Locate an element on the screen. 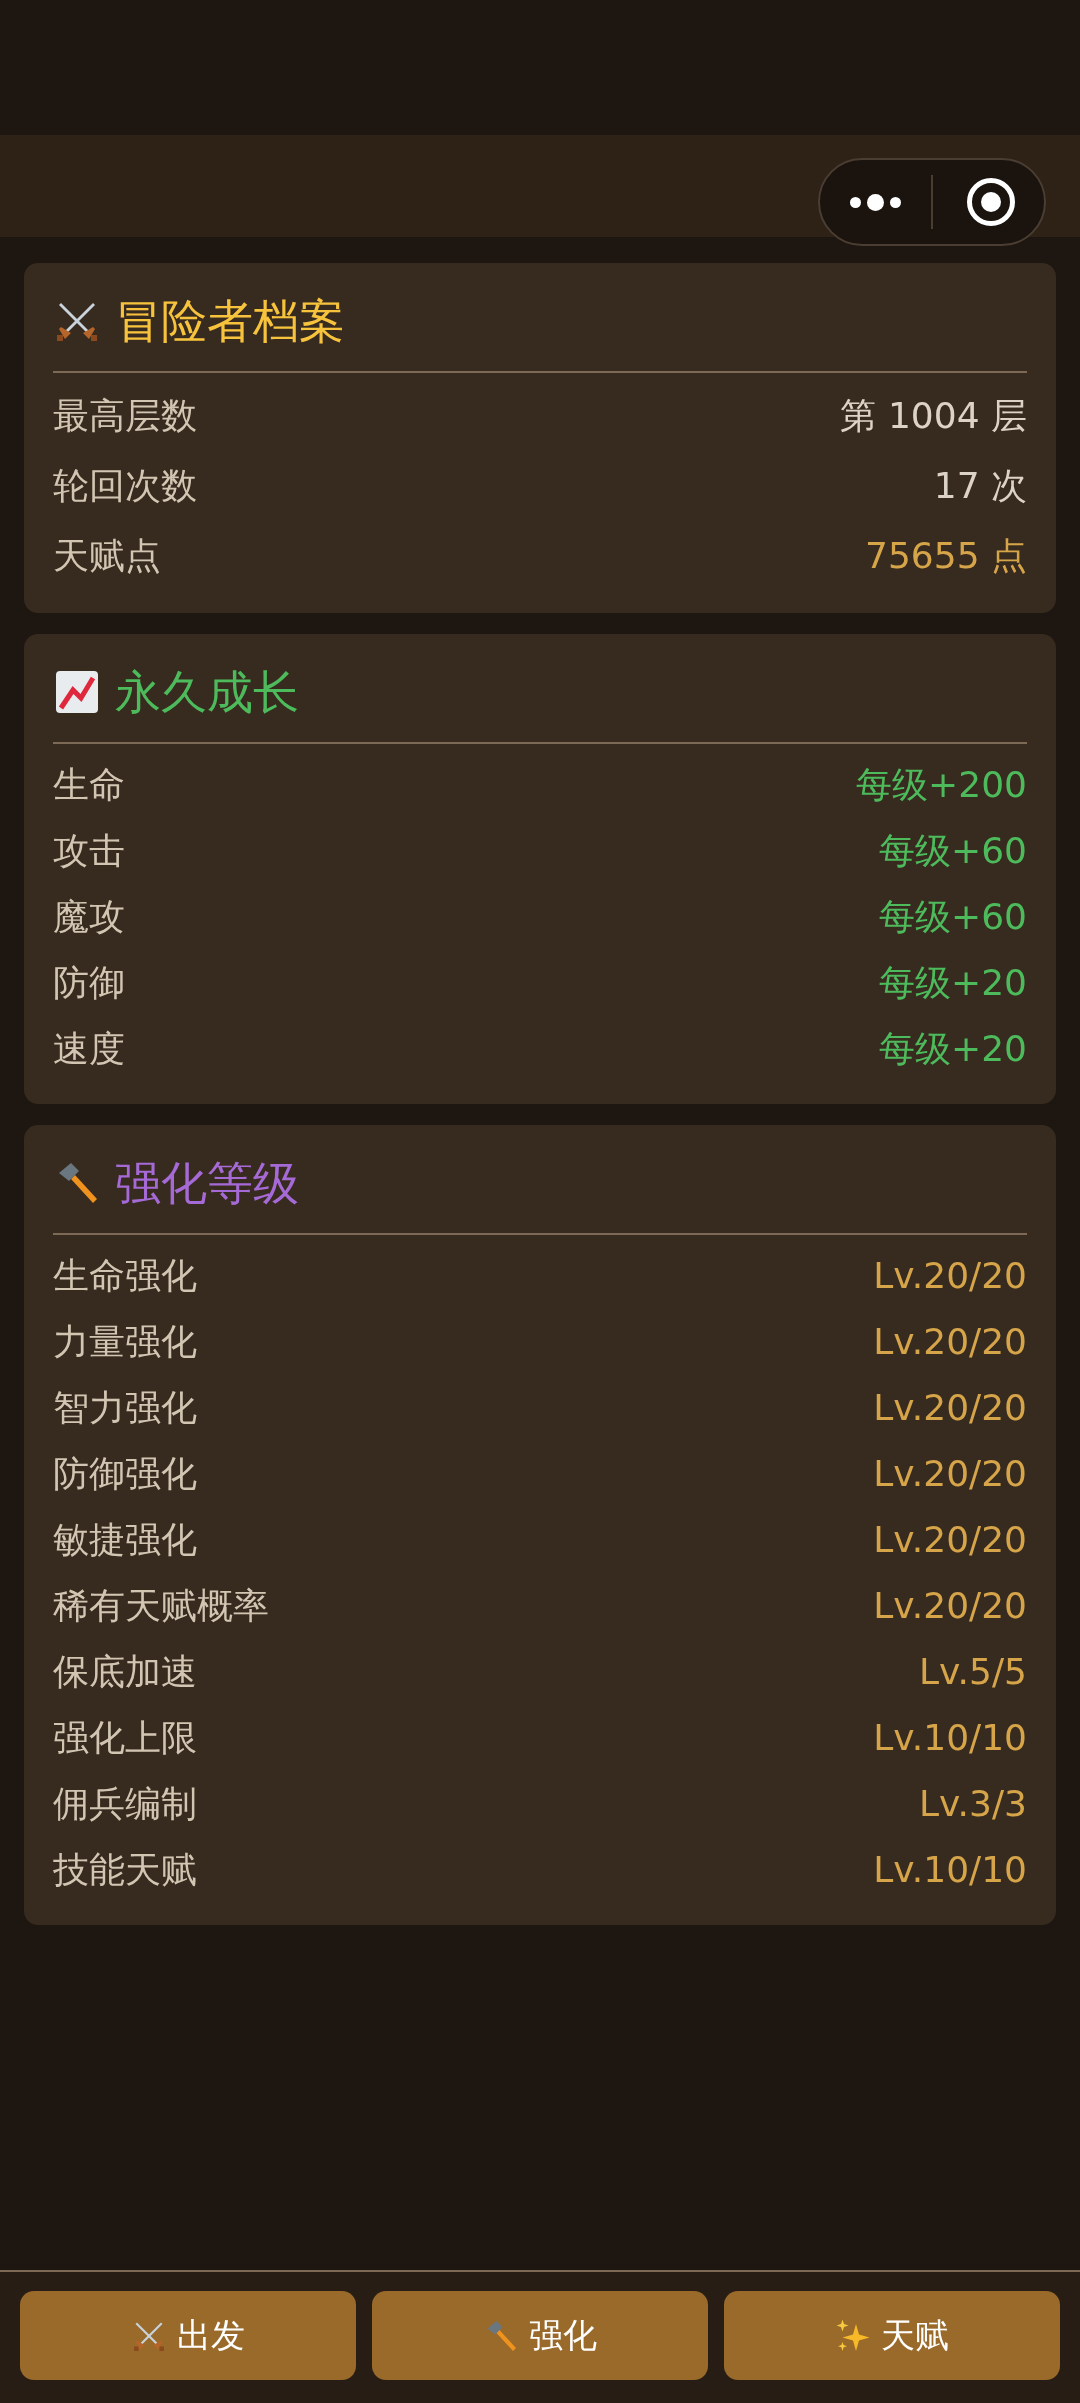  section-title: 强化等级 is located at coordinates (207, 1183).